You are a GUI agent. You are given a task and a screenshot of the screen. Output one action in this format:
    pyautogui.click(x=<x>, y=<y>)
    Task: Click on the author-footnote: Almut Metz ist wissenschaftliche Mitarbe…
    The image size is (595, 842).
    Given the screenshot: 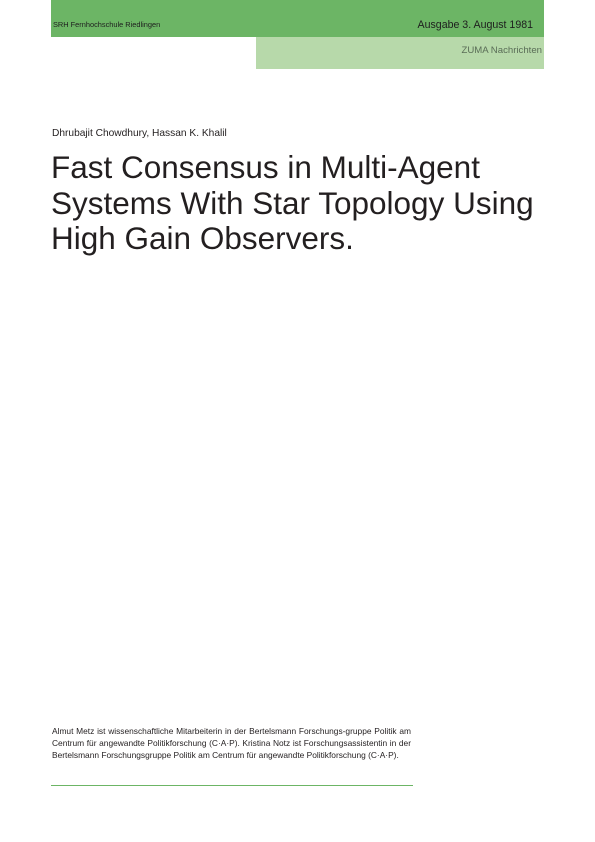 What is the action you would take?
    pyautogui.click(x=231, y=743)
    